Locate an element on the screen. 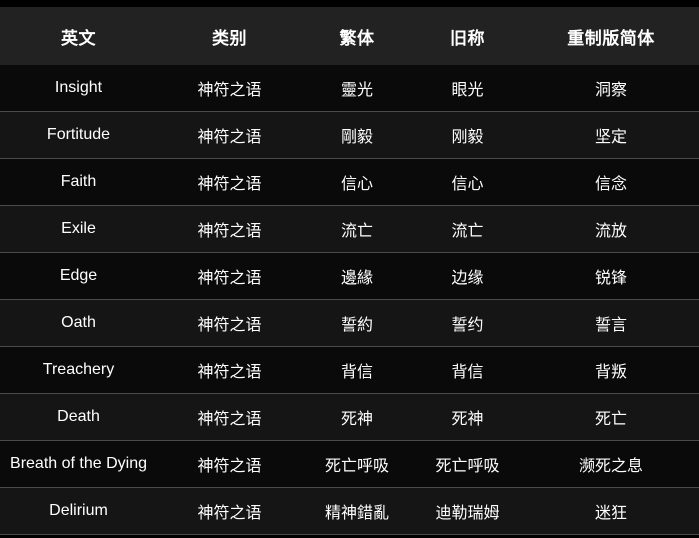  cell-trad: 信心 is located at coordinates (357, 182).